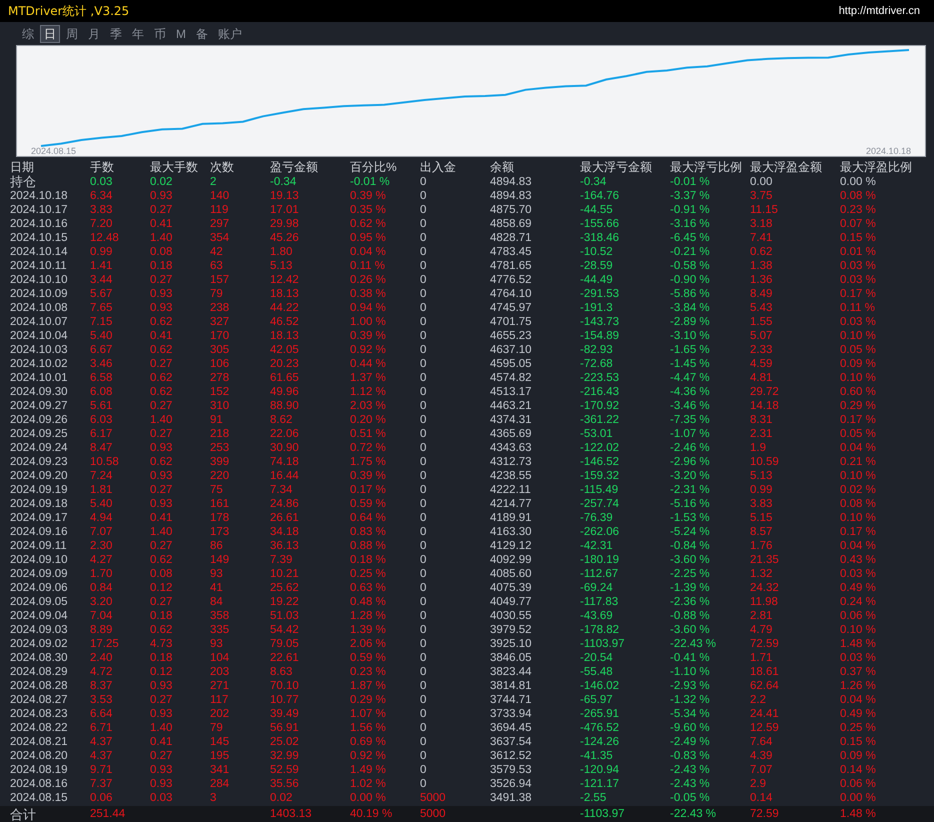 This screenshot has height=822, width=934. Describe the element at coordinates (39, 434) in the screenshot. I see `row-label: 2024.09.25` at that location.